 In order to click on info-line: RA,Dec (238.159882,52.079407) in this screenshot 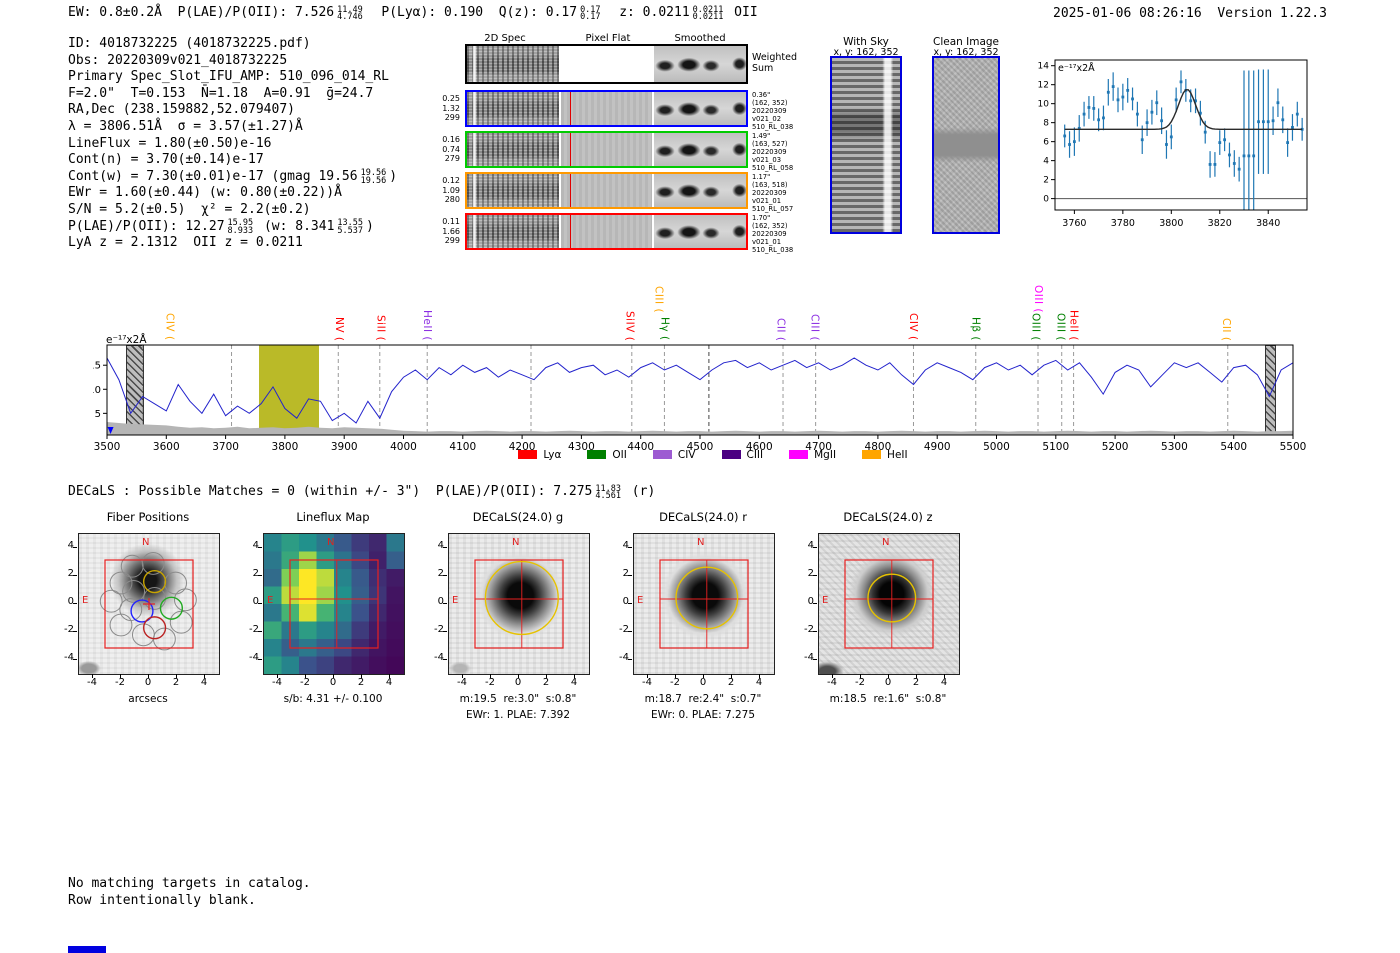, I will do `click(232, 110)`.